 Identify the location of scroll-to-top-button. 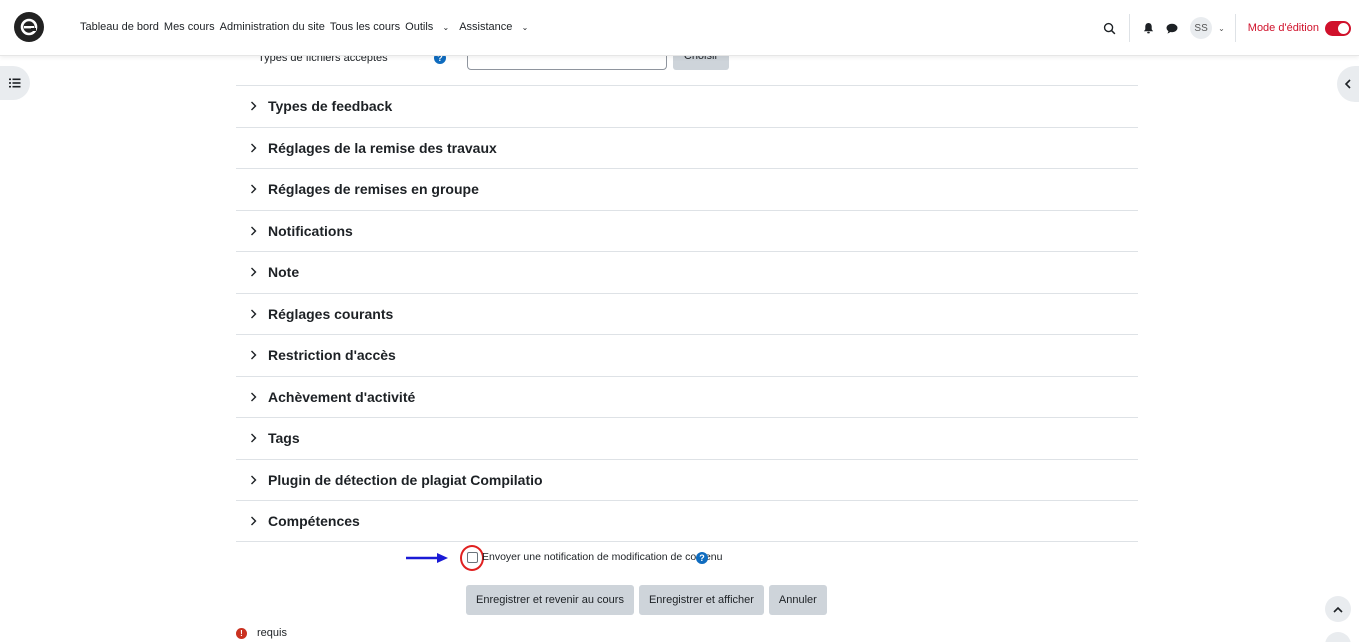
(1338, 609).